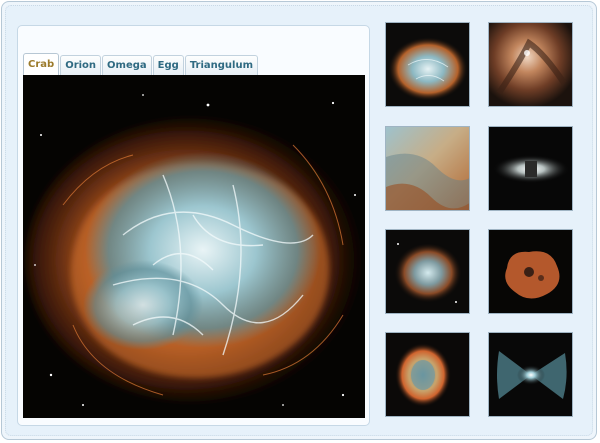 Image resolution: width=600 pixels, height=443 pixels. Describe the element at coordinates (168, 65) in the screenshot. I see `tab-egg: Egg` at that location.